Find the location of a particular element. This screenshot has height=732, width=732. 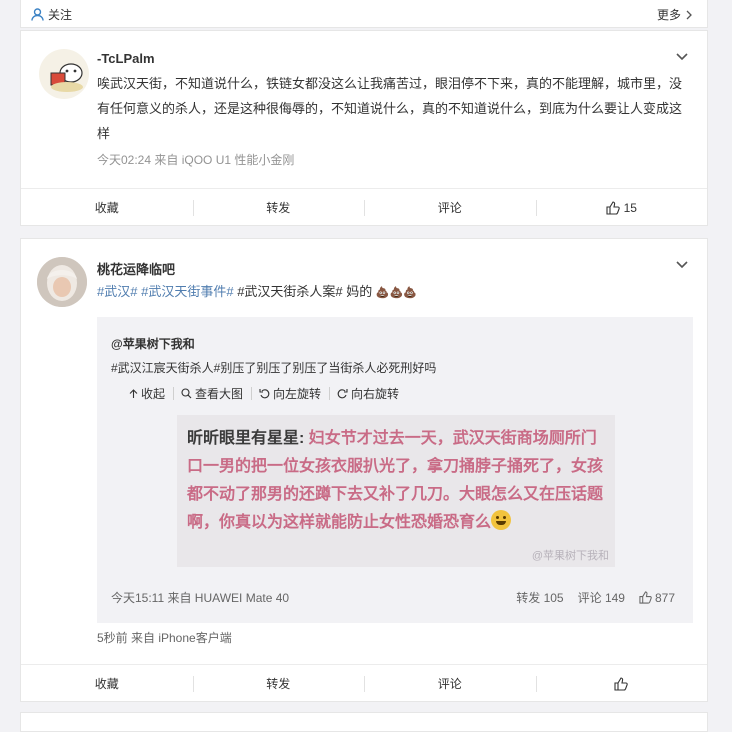

post-meta: 今天02:24 来自 iQOO U1 性能小金刚 is located at coordinates (196, 160).